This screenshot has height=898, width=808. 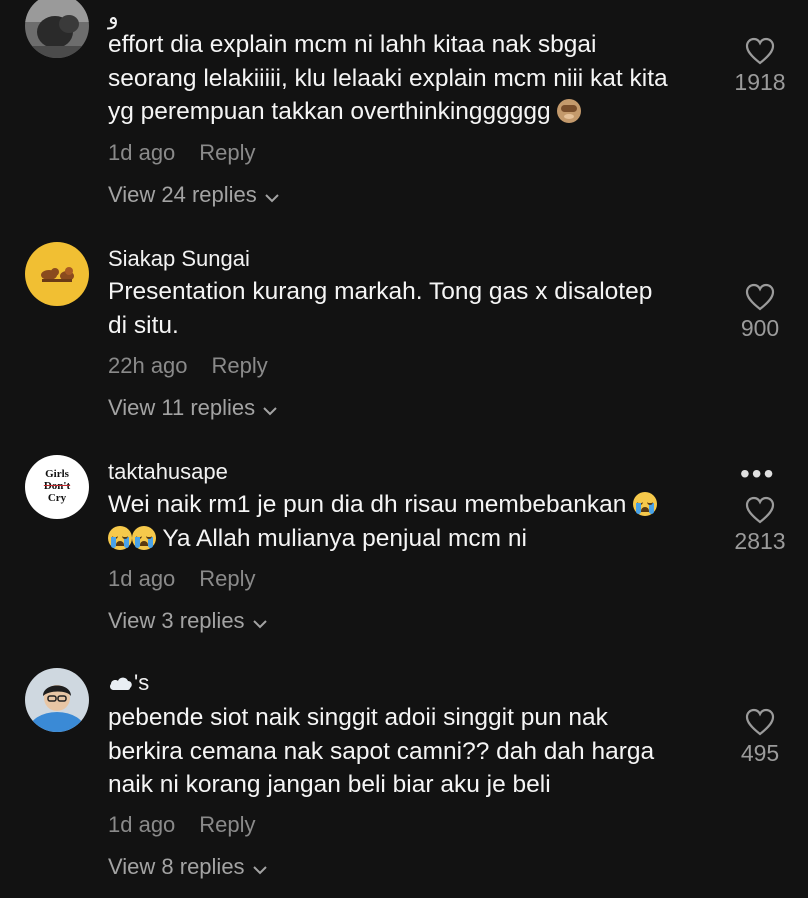 I want to click on like-button: 1918, so click(x=760, y=66).